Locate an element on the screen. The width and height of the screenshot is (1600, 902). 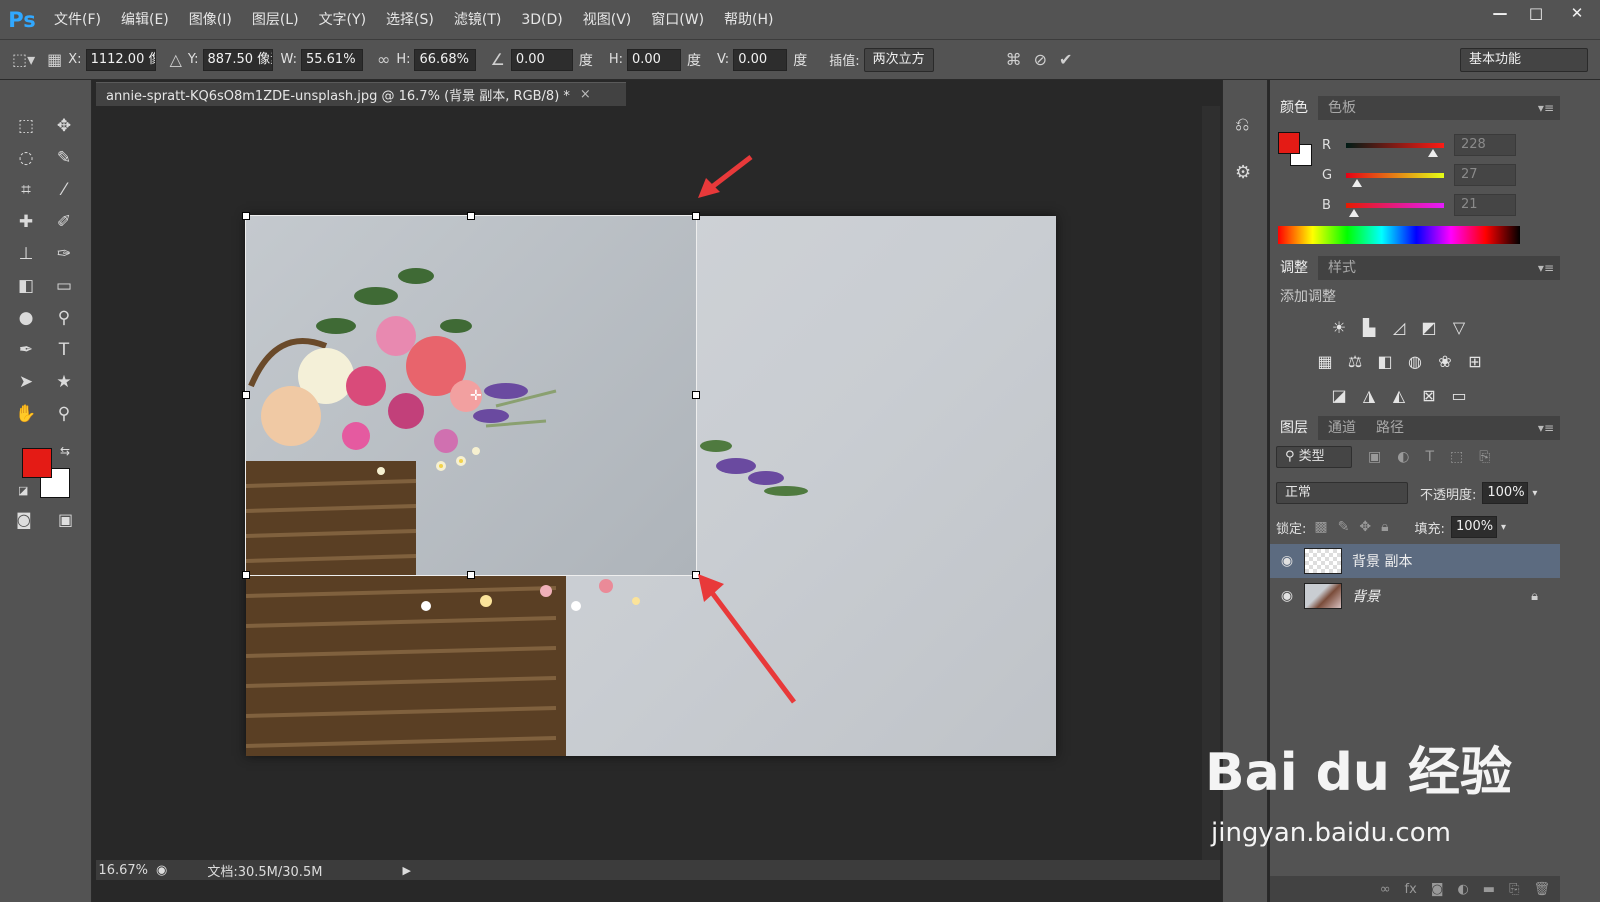
h-skew-input: 0.00 is located at coordinates (653, 59).